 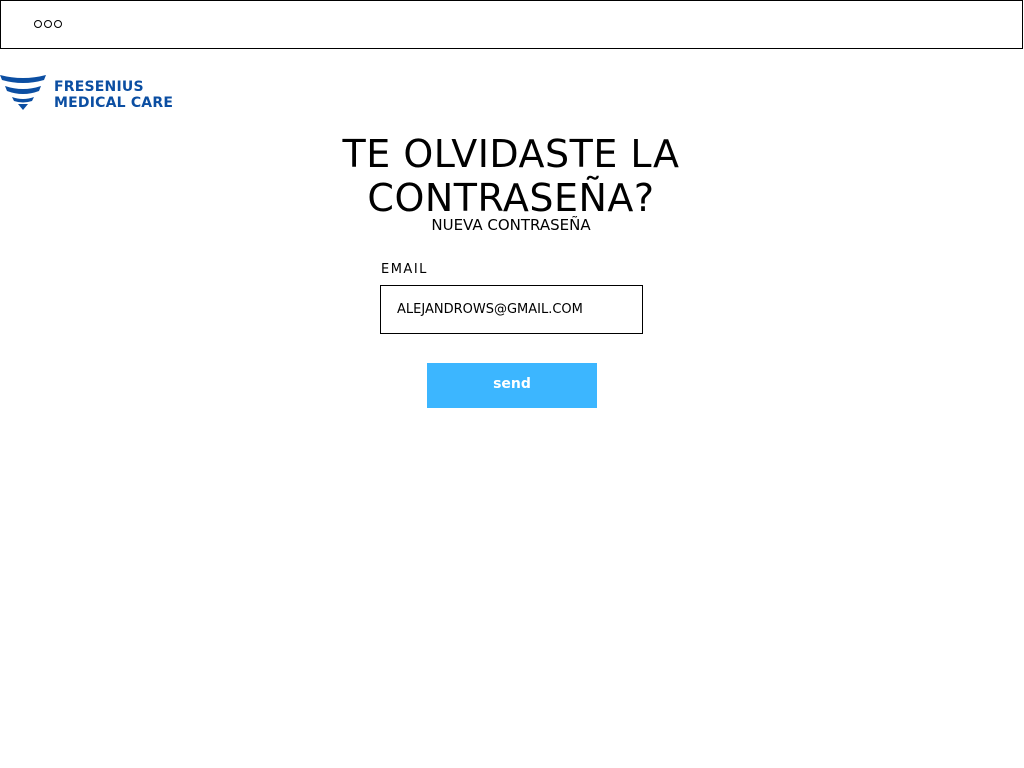 What do you see at coordinates (511, 309) in the screenshot?
I see `email-field` at bounding box center [511, 309].